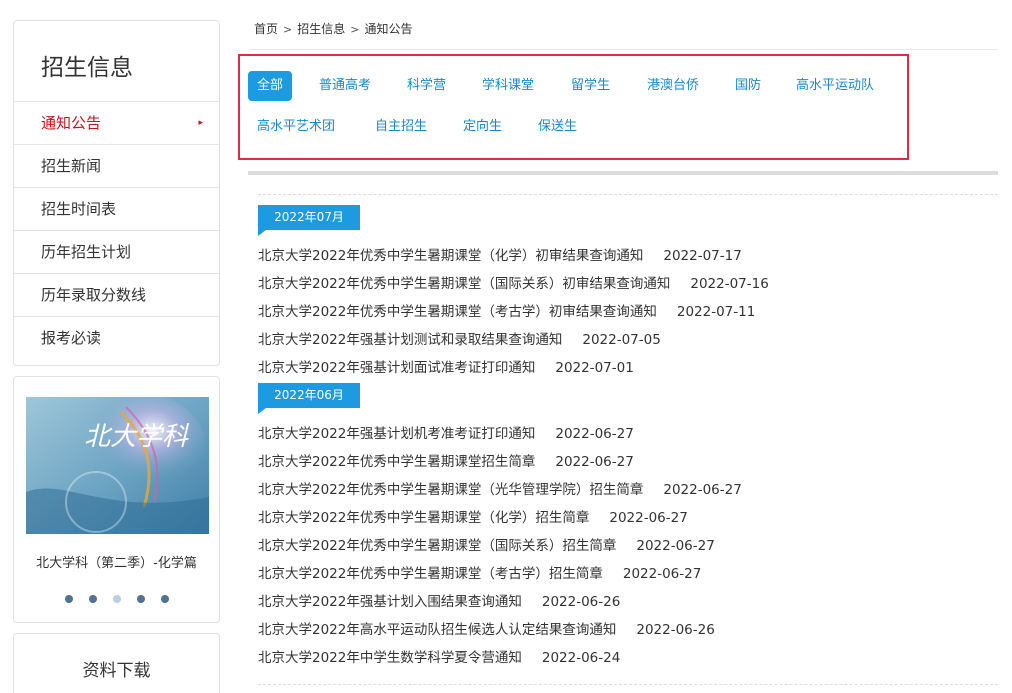 The height and width of the screenshot is (693, 1012). I want to click on notice-title: 北京大学2022年优秀中学生暑期课堂（国际关系）初审结果查询通知, so click(464, 284).